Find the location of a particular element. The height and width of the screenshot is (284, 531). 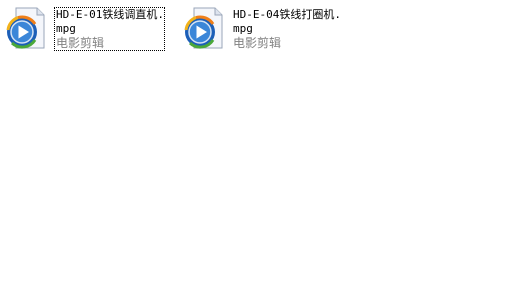

file-name-line1: HD-E-01铁线调直机. is located at coordinates (110, 14).